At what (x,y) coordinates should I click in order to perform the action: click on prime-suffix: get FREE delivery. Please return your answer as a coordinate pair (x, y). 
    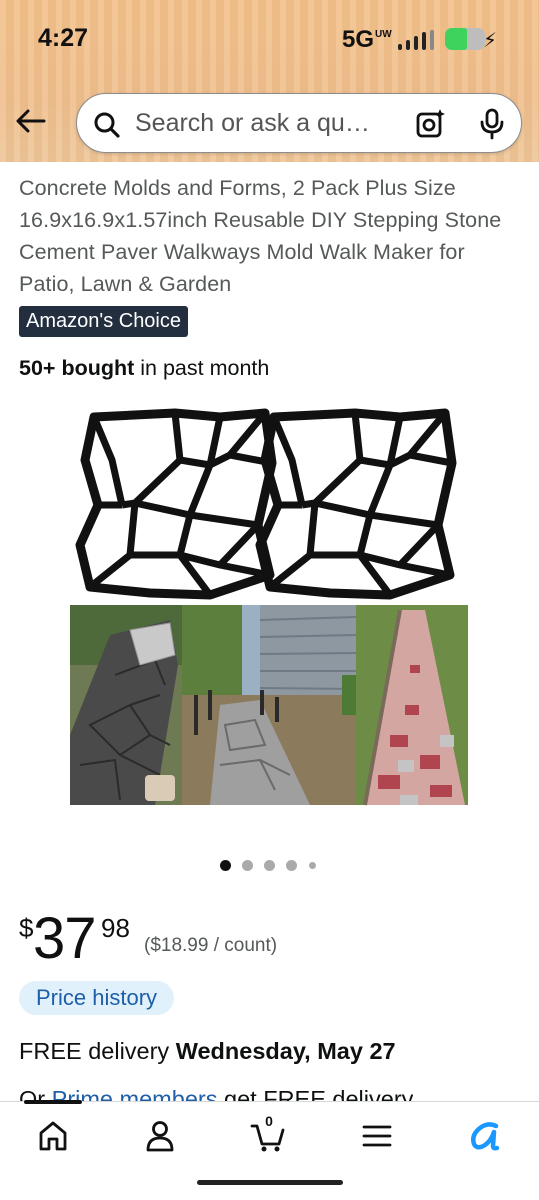
    Looking at the image, I should click on (315, 1094).